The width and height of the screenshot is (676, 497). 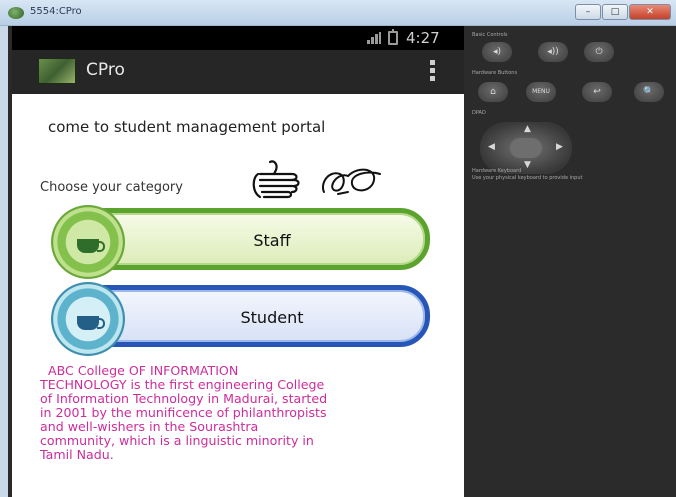 What do you see at coordinates (491, 147) in the screenshot?
I see `dpad-left-icon: ◀` at bounding box center [491, 147].